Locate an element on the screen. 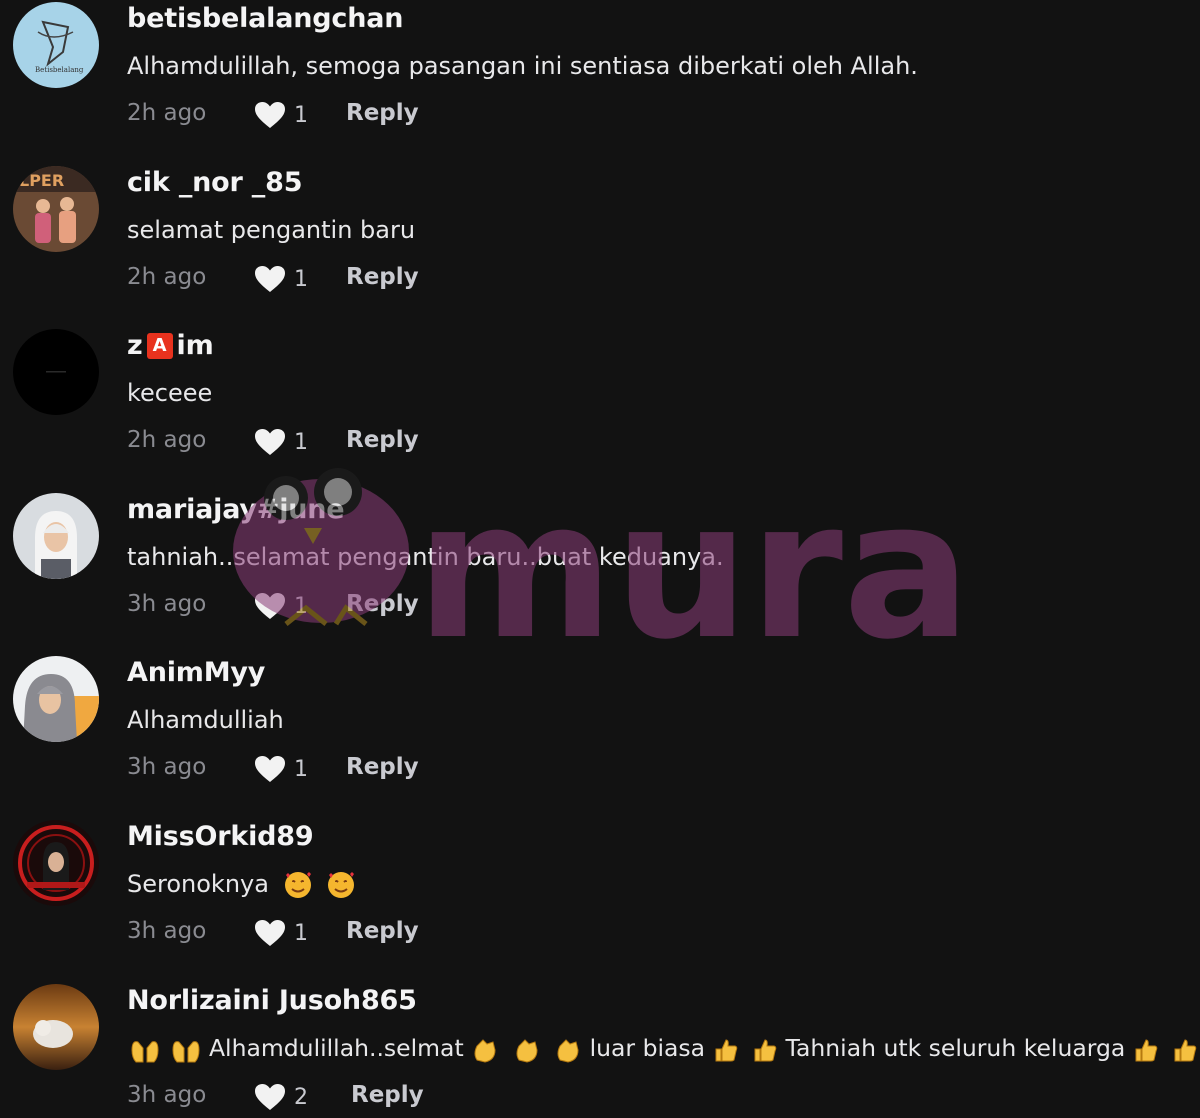 The height and width of the screenshot is (1118, 1200). like-count: 2 is located at coordinates (301, 1097).